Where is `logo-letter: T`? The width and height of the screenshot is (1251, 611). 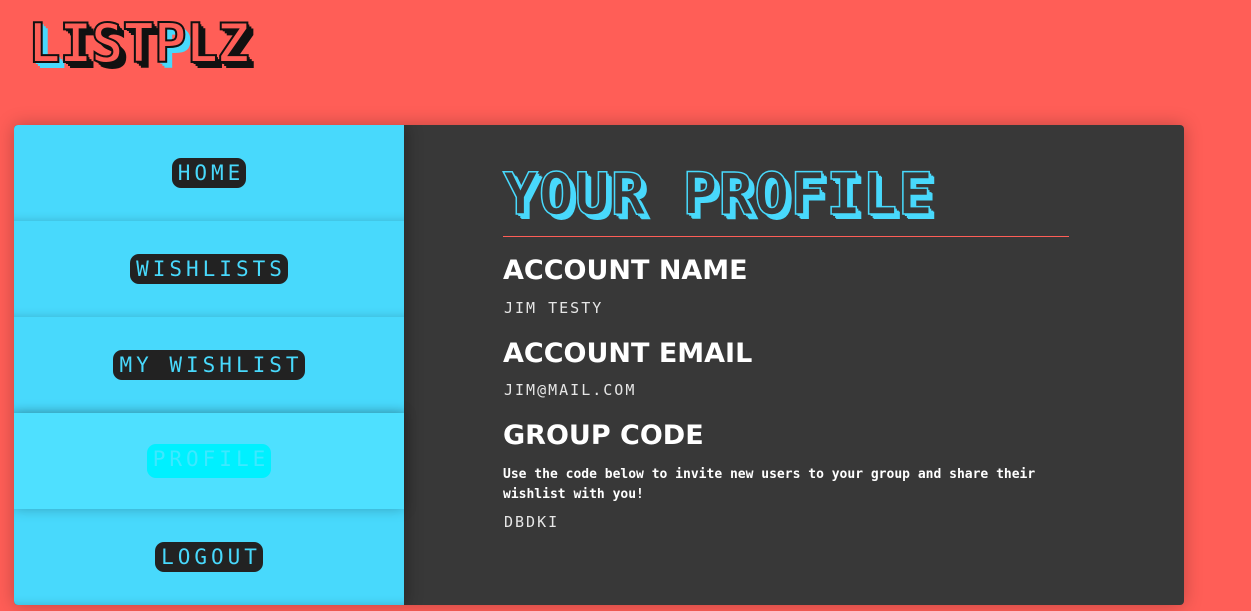
logo-letter: T is located at coordinates (139, 43).